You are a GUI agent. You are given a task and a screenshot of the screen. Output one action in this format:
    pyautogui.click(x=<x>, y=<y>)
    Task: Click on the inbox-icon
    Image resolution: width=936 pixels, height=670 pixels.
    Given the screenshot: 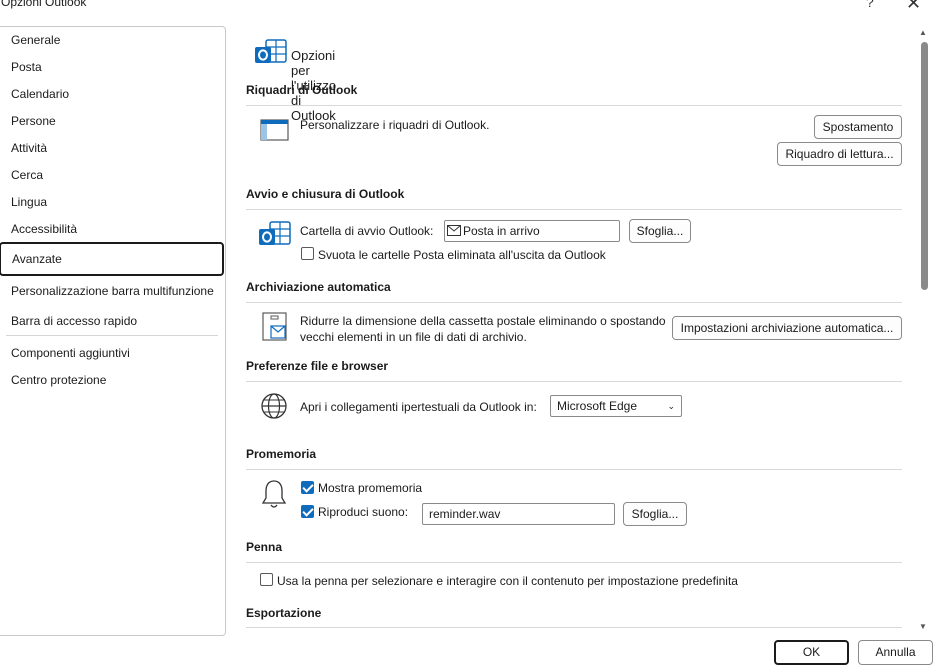 What is the action you would take?
    pyautogui.click(x=454, y=230)
    